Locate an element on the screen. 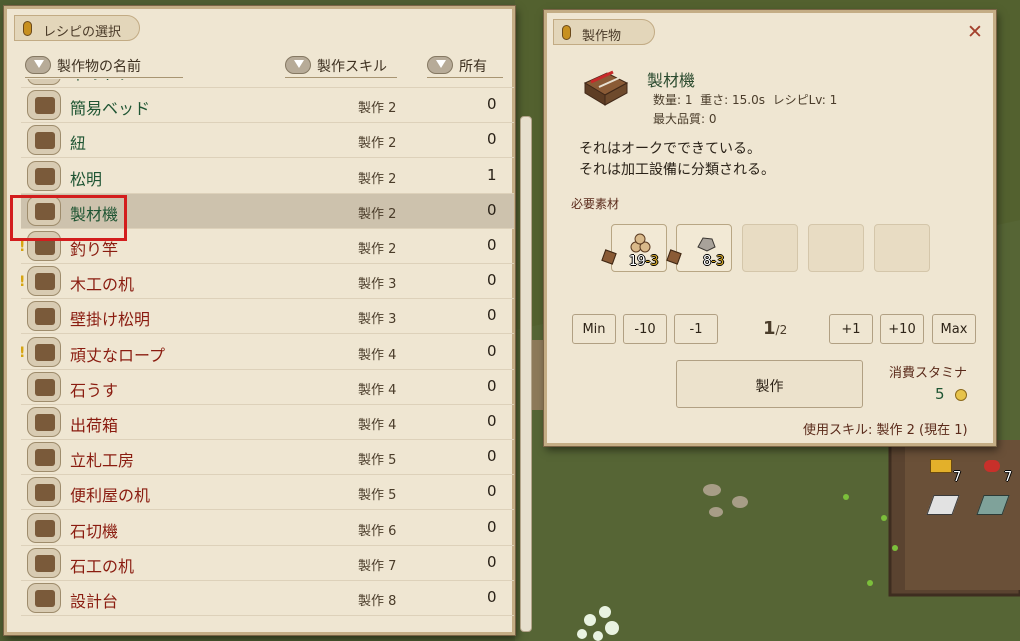  sawmill-icon is located at coordinates (606, 88).